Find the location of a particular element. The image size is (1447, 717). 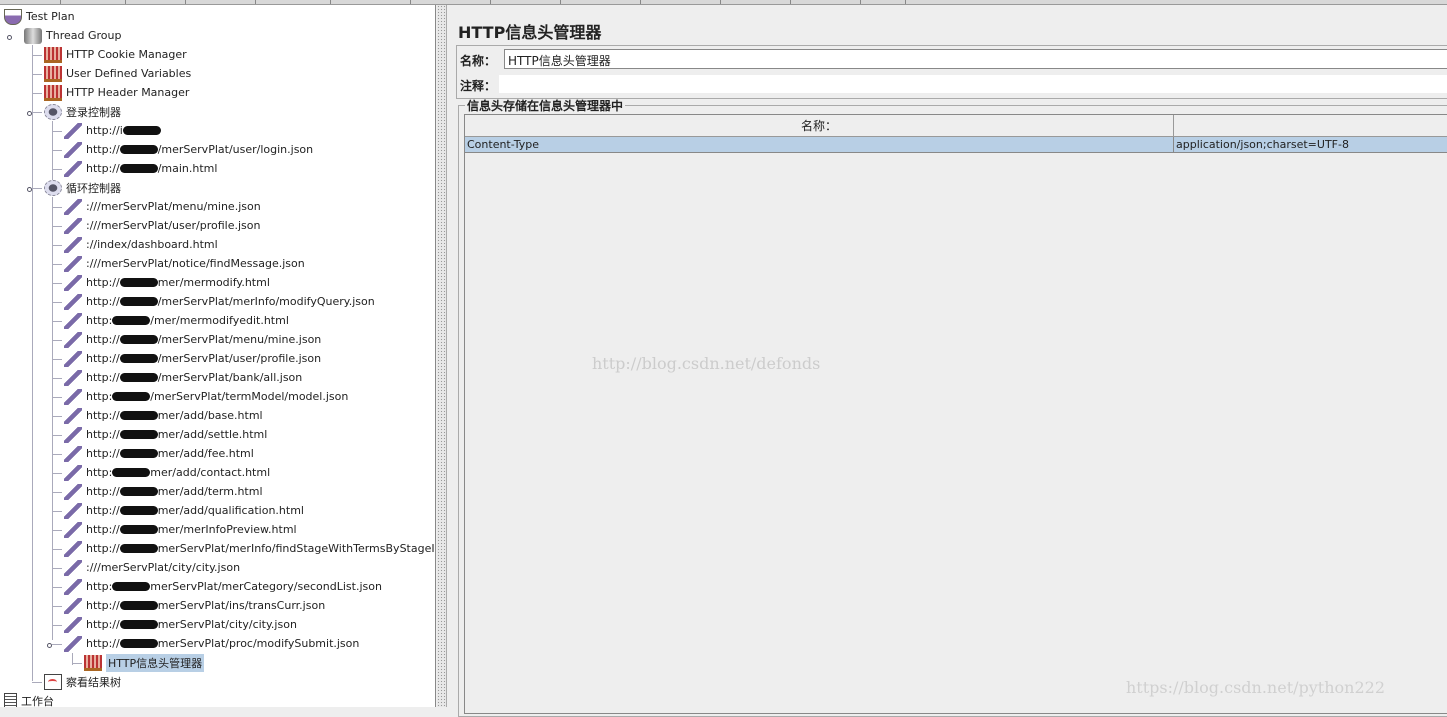

tree-node: http:// /merServPlat/user/login.json is located at coordinates (188, 149).